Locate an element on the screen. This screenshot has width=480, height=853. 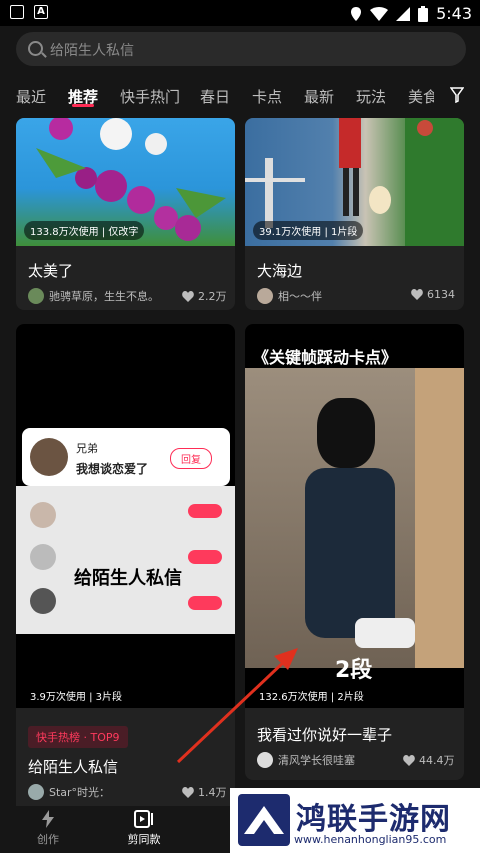
lightning-icon is located at coordinates (48, 819).